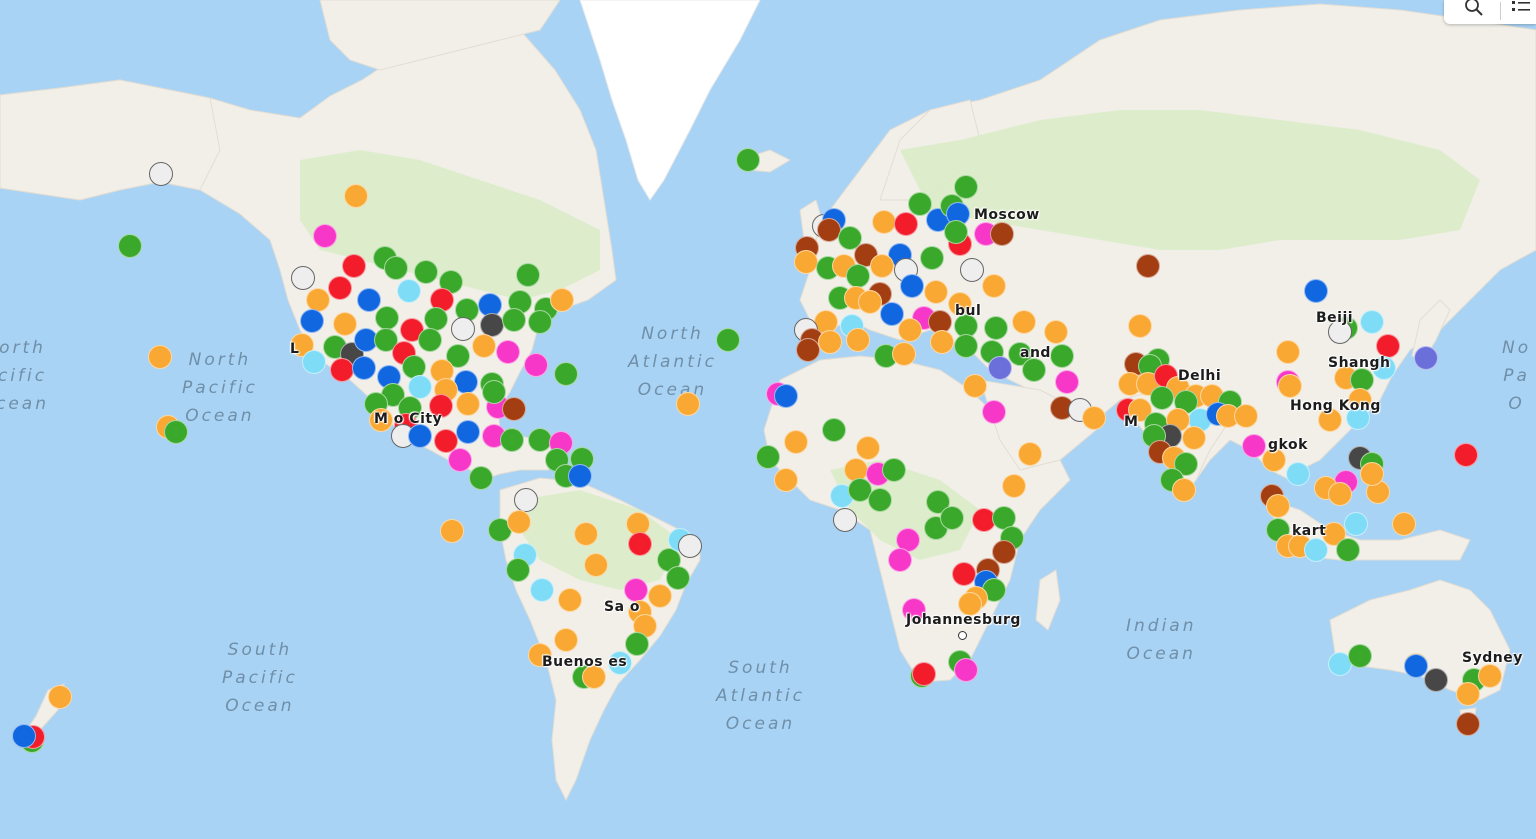 The height and width of the screenshot is (839, 1536). What do you see at coordinates (1519, 12) in the screenshot?
I see `list-button` at bounding box center [1519, 12].